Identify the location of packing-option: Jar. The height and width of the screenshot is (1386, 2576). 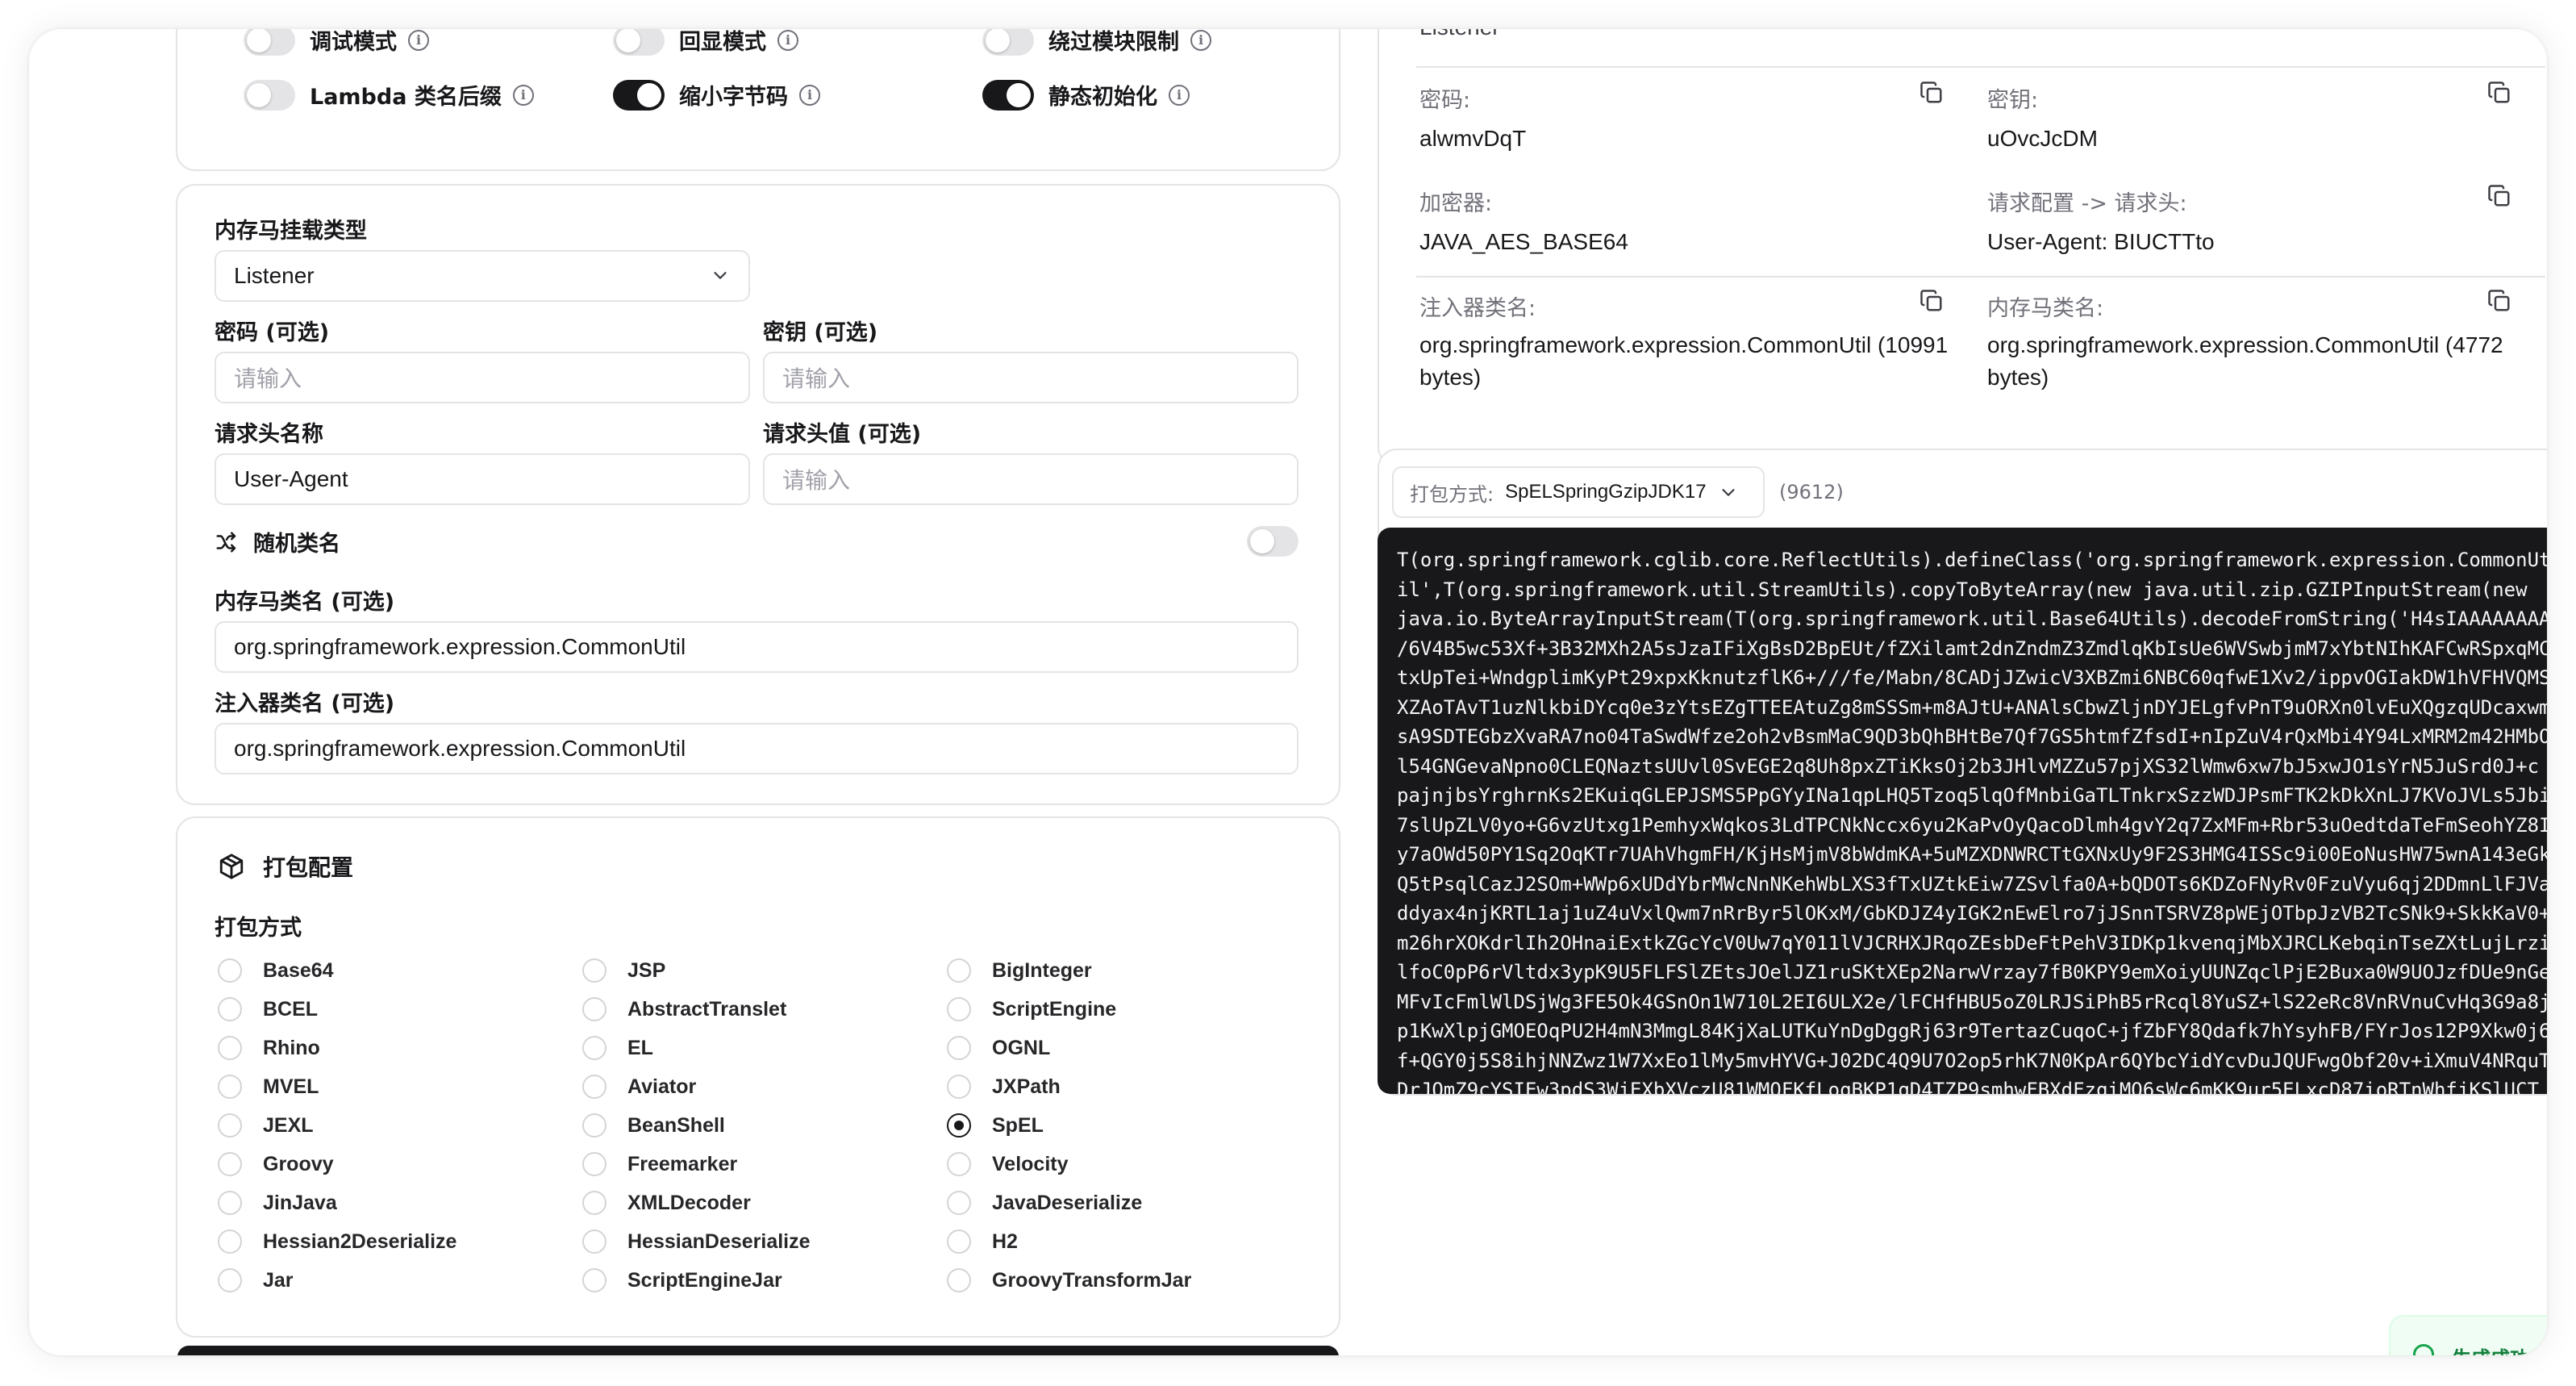
(256, 1280).